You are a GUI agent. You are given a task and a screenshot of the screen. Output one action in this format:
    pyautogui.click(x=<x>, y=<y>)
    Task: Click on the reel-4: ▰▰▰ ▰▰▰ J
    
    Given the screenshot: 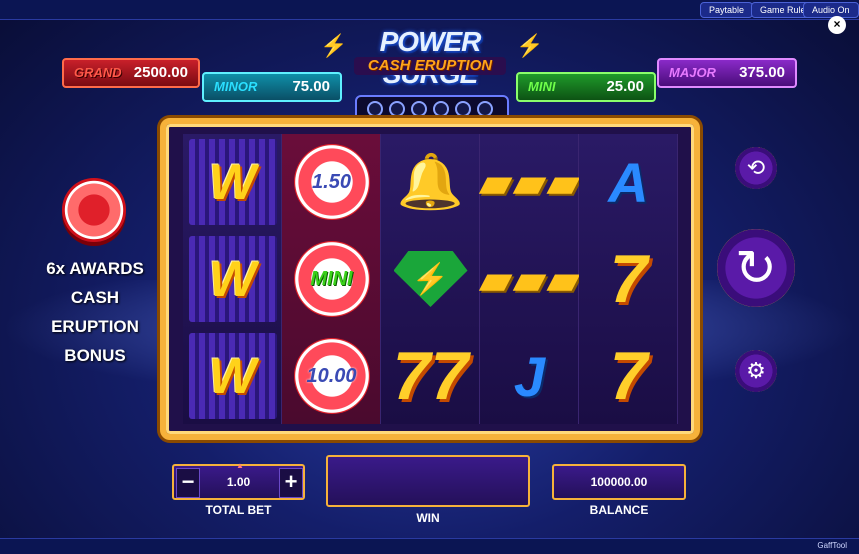 What is the action you would take?
    pyautogui.click(x=529, y=279)
    